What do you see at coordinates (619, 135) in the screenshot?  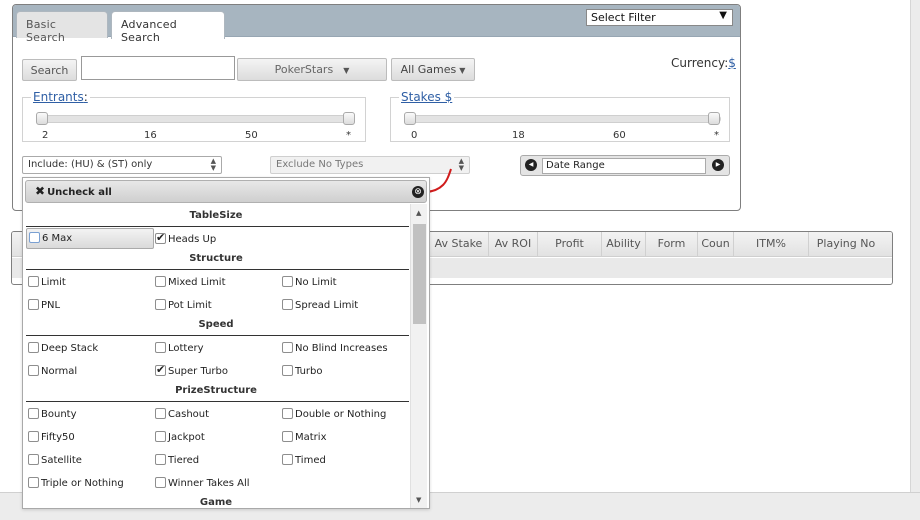 I see `stakes-tick: 60` at bounding box center [619, 135].